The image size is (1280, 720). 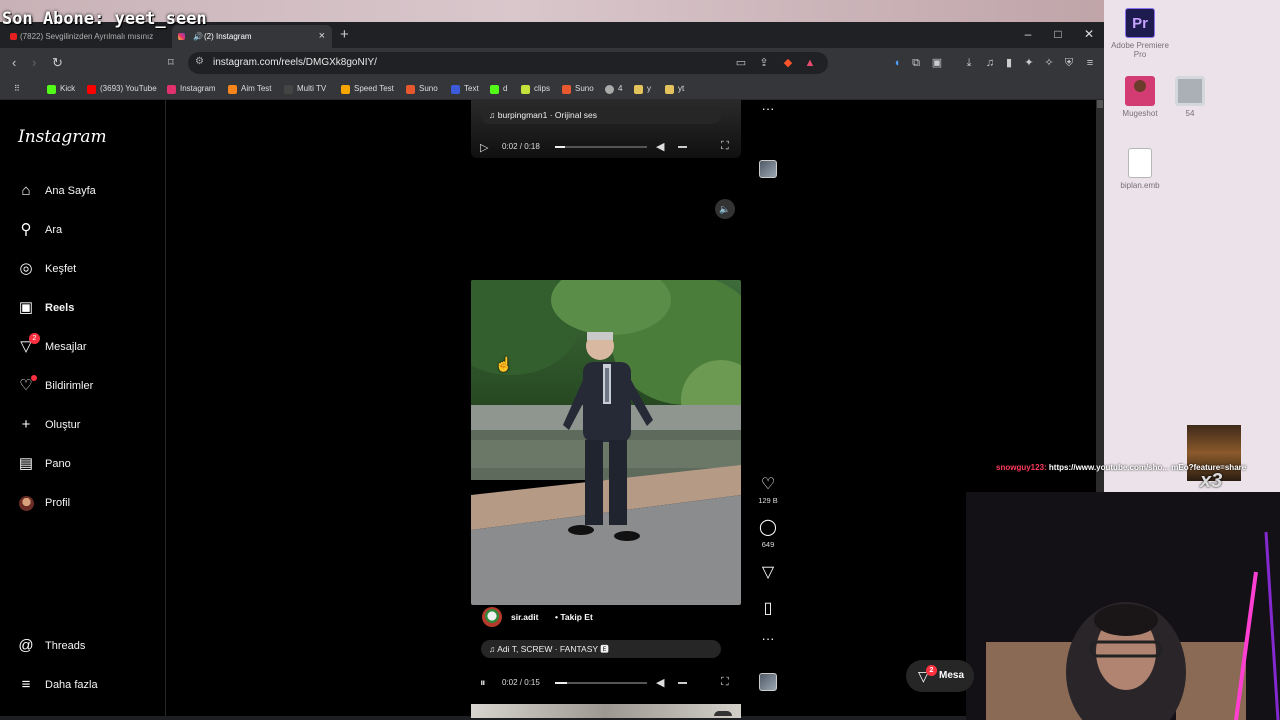 I want to click on url-text: instagram.com/reels/DMGXk8goNIY/, so click(x=295, y=62).